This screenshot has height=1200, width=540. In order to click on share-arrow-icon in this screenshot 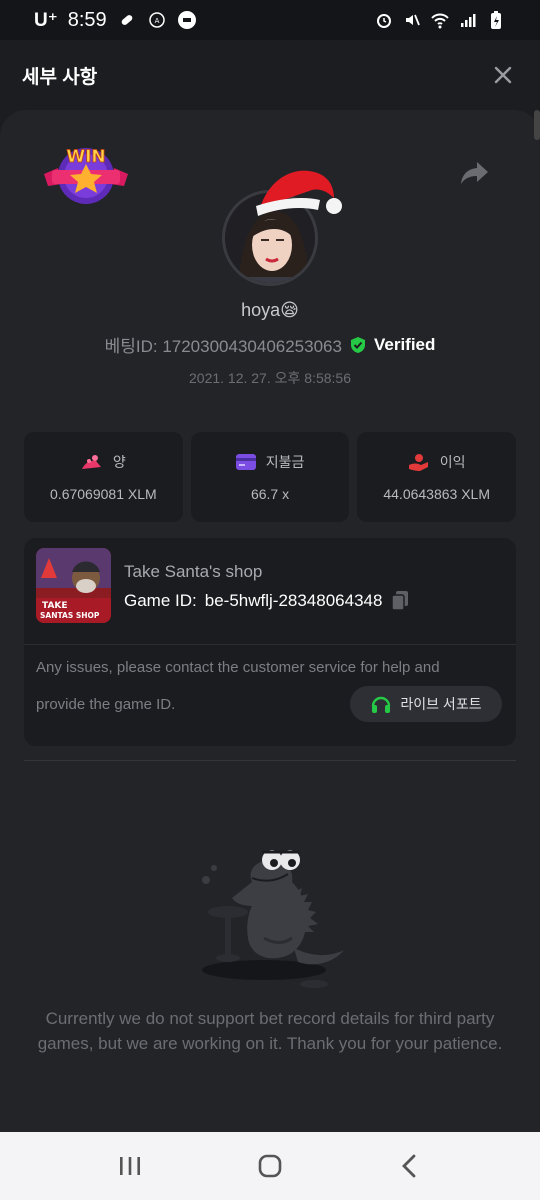, I will do `click(474, 173)`.